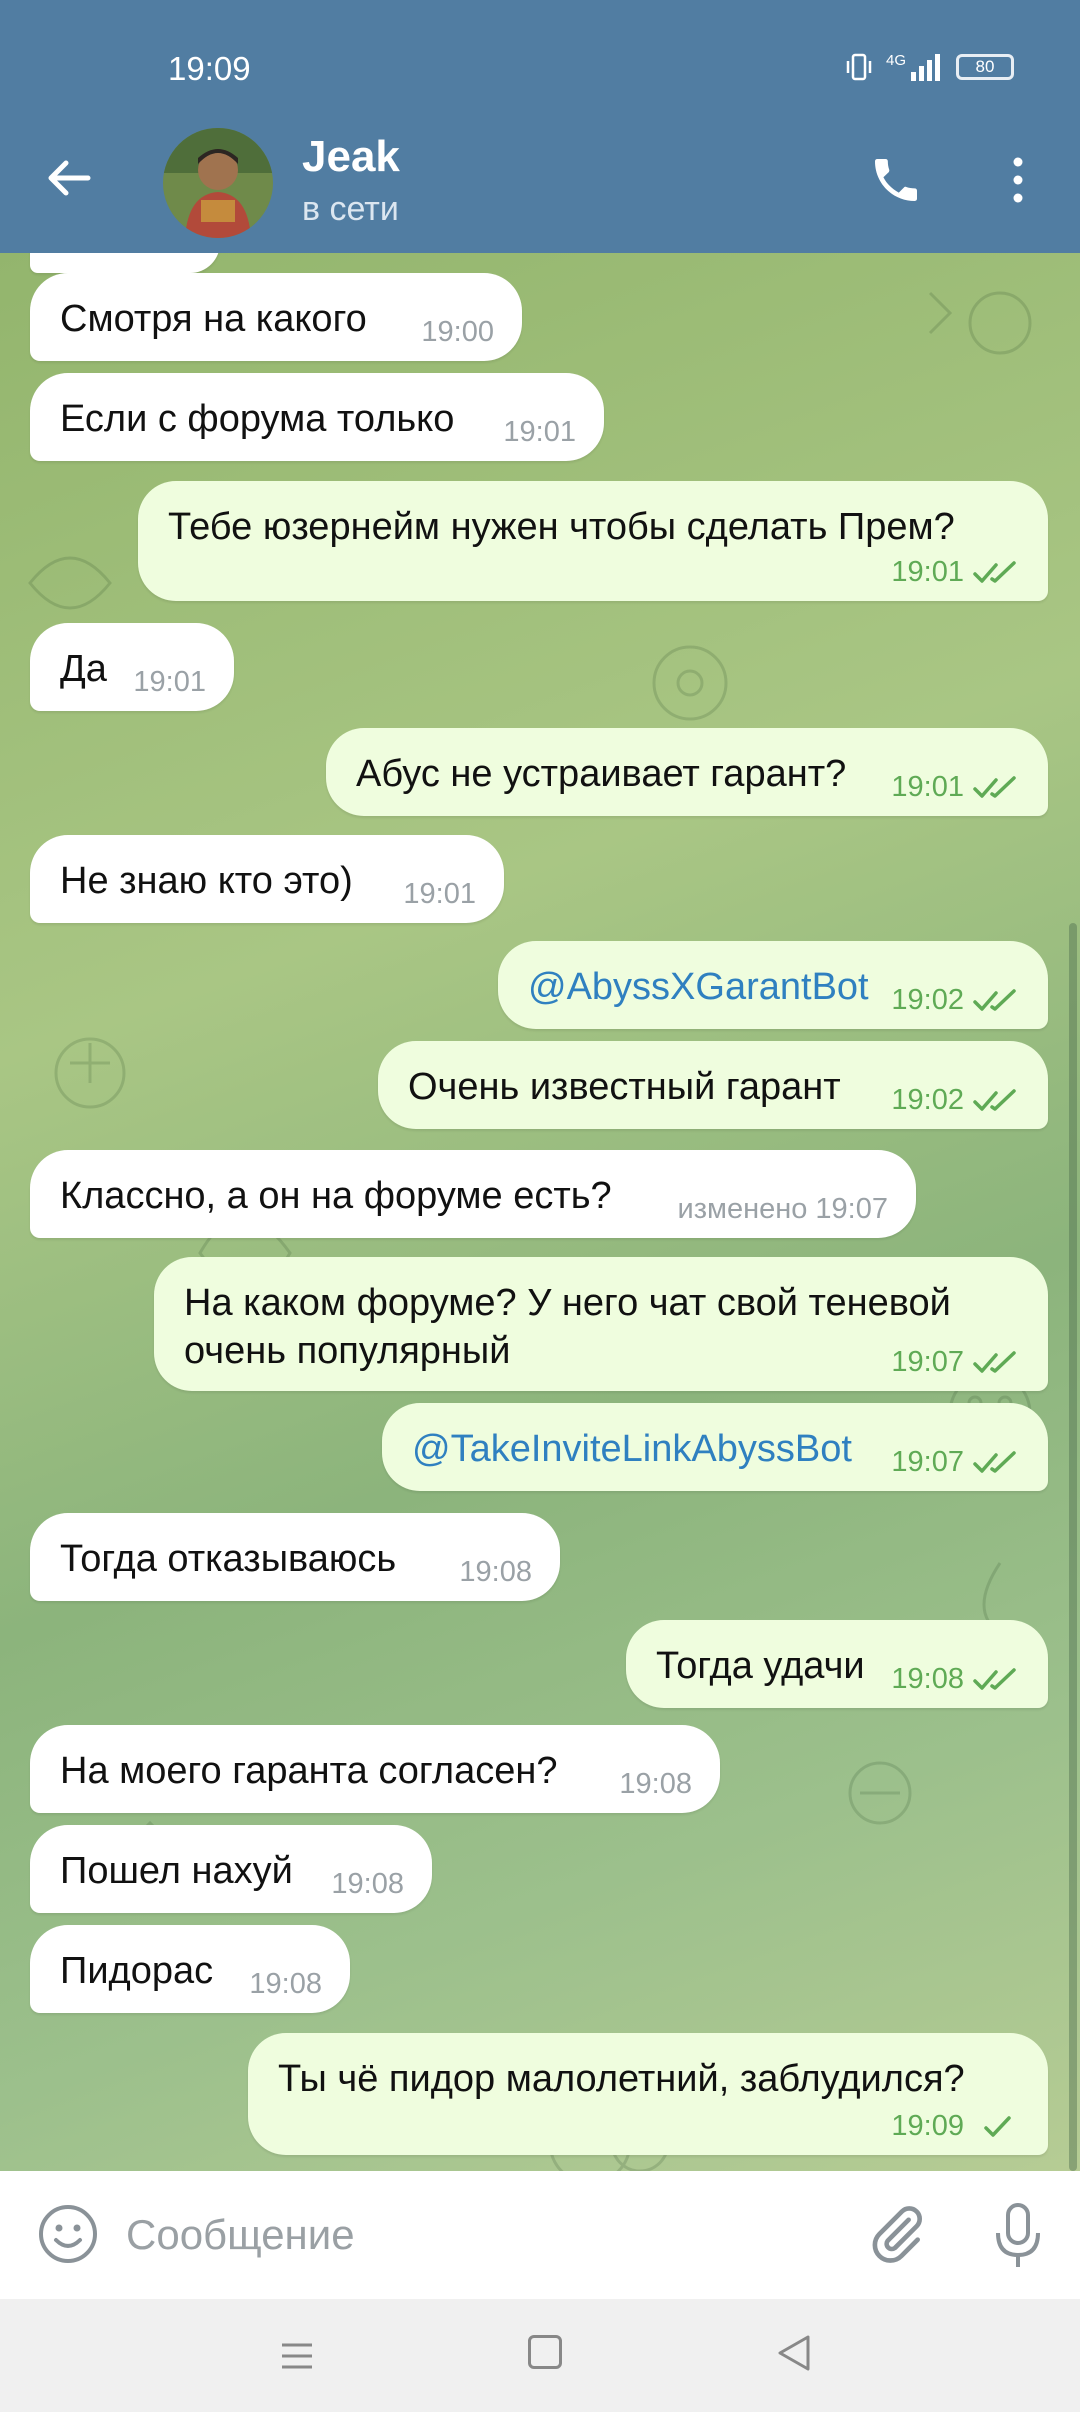 The image size is (1080, 2412). Describe the element at coordinates (997, 2126) in the screenshot. I see `single-check-icon` at that location.